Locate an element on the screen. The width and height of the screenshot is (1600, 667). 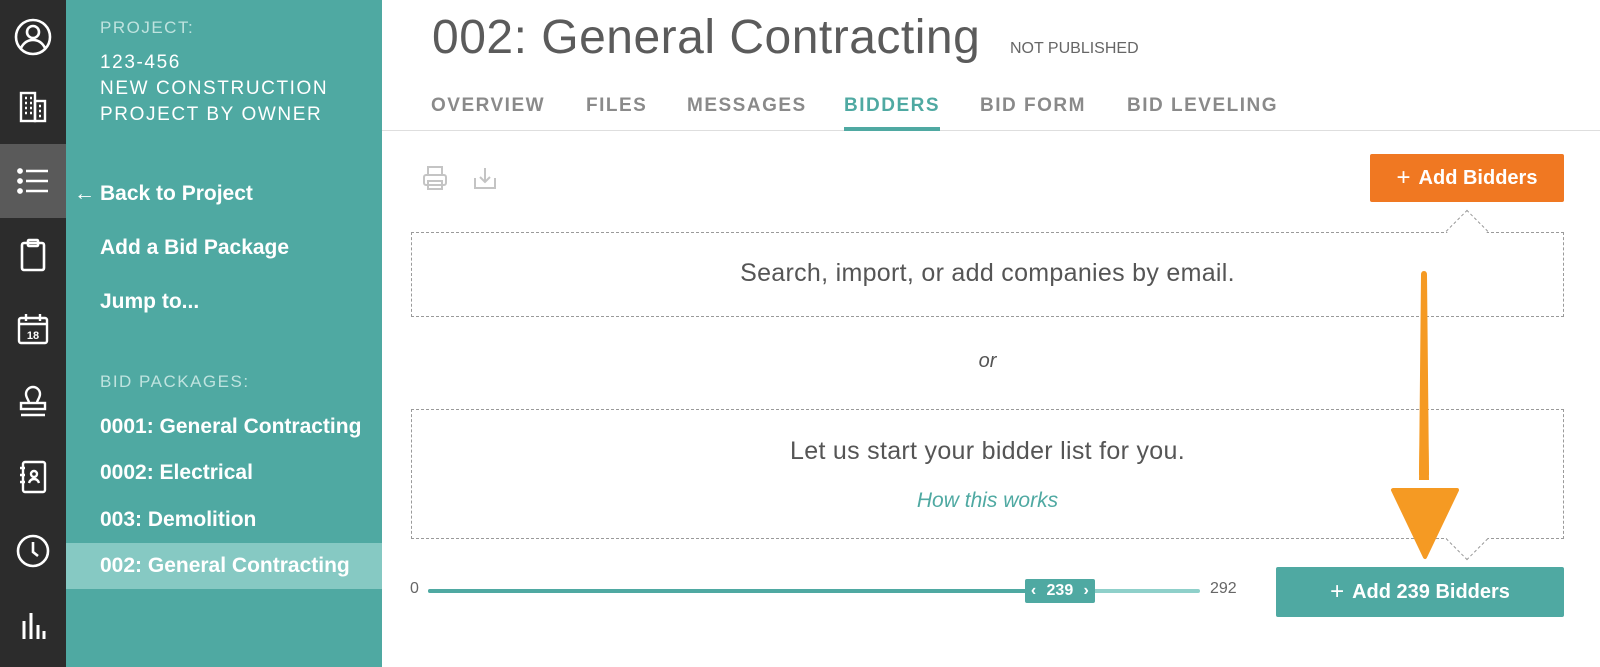
clipboard-icon is located at coordinates (33, 255).